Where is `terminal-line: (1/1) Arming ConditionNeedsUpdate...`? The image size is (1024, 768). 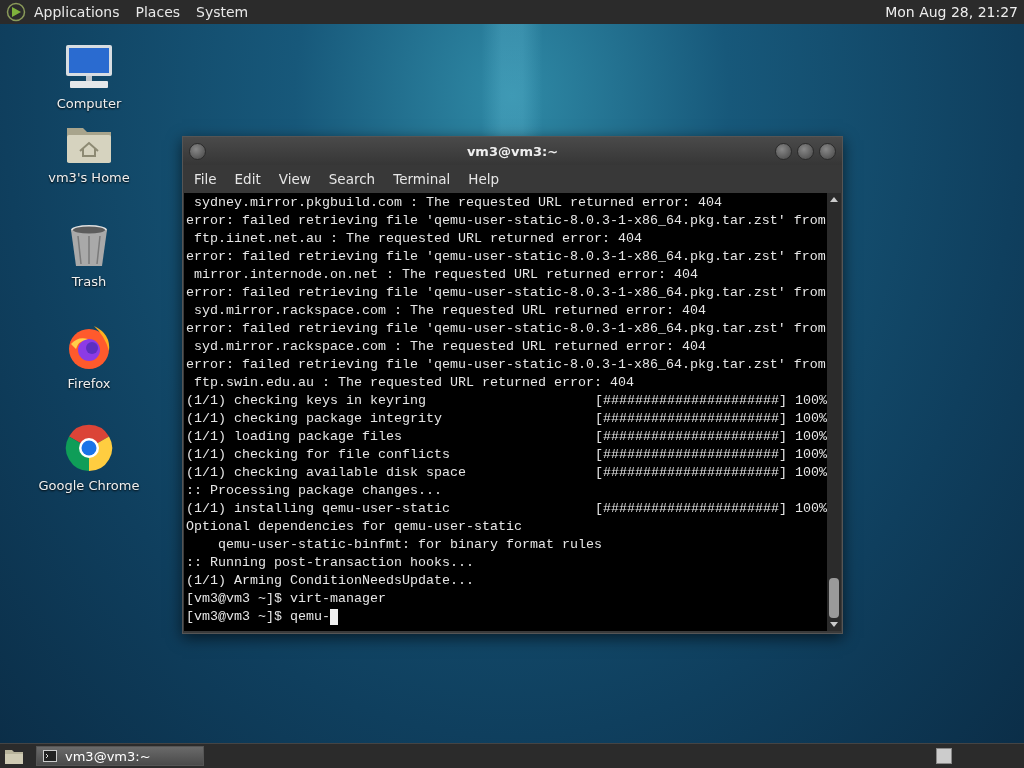 terminal-line: (1/1) Arming ConditionNeedsUpdate... is located at coordinates (330, 581).